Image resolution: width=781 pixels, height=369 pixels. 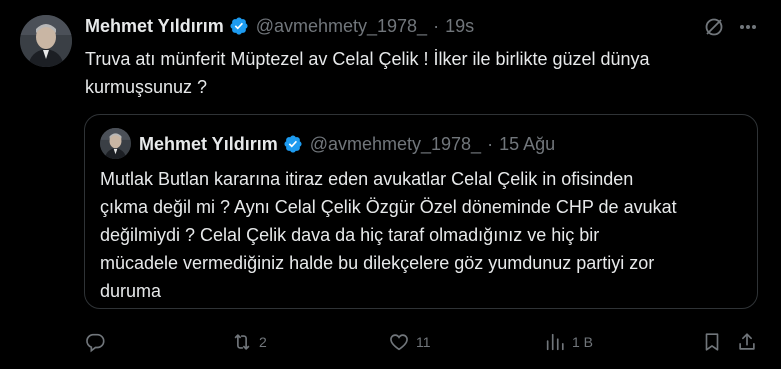 I want to click on views-button: 1 B, so click(x=568, y=342).